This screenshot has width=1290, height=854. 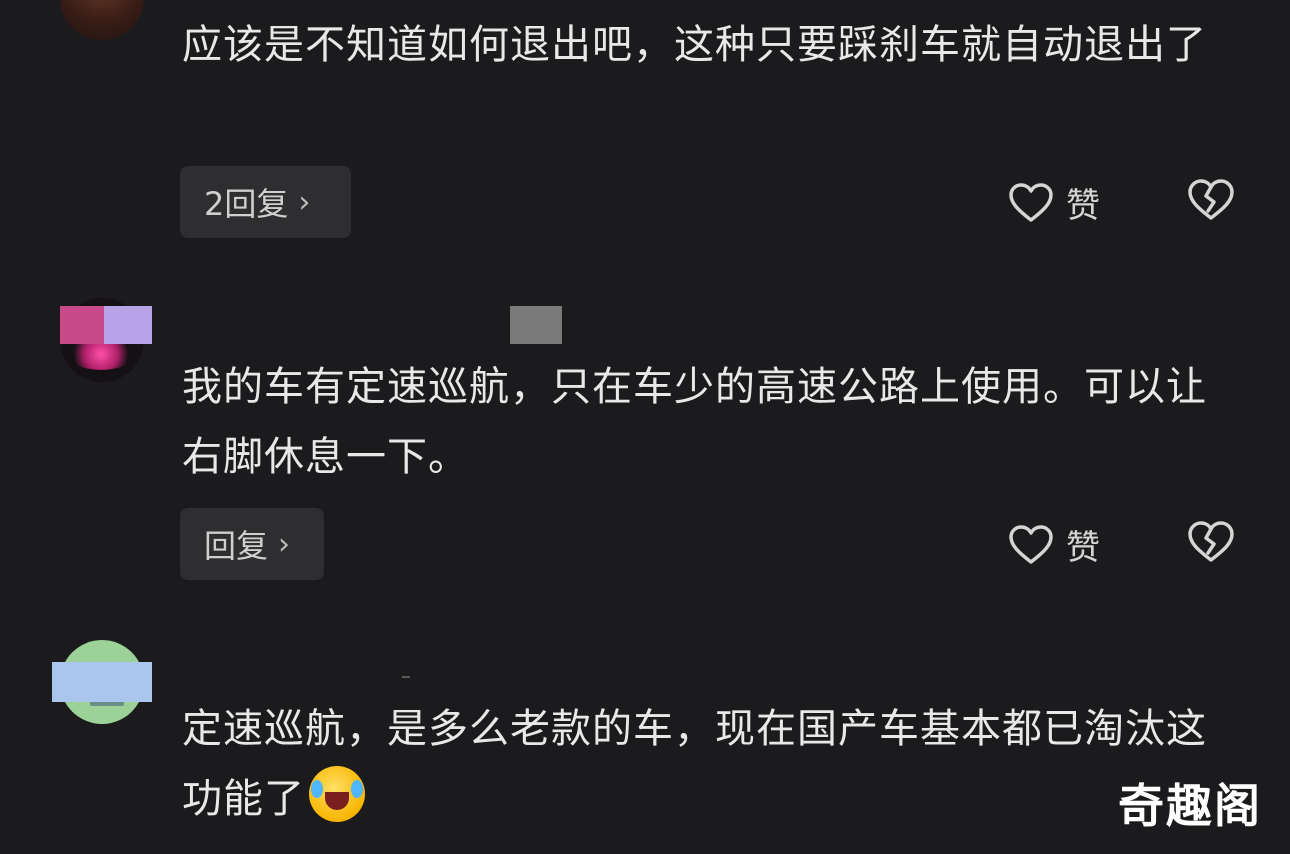 What do you see at coordinates (694, 422) in the screenshot?
I see `comment-text: 我的车有定速巡航，只在车少的高速公路上使用。可以让右脚休息一下。` at bounding box center [694, 422].